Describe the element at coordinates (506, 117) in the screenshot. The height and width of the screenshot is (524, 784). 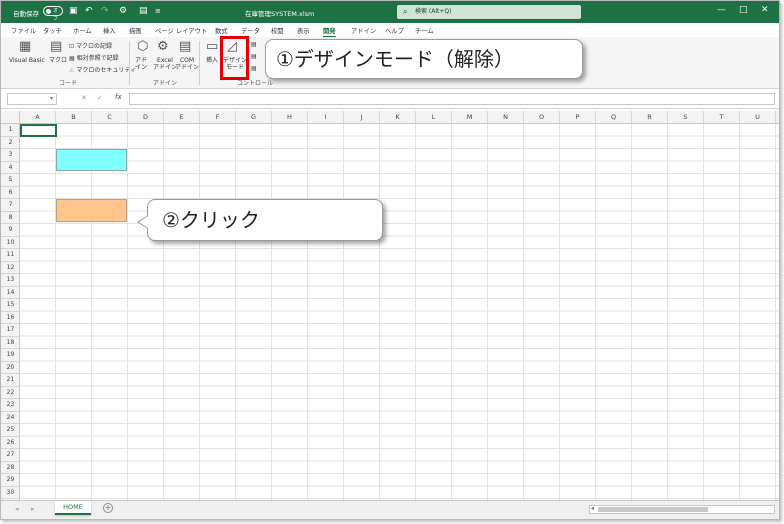
I see `column-header: N` at that location.